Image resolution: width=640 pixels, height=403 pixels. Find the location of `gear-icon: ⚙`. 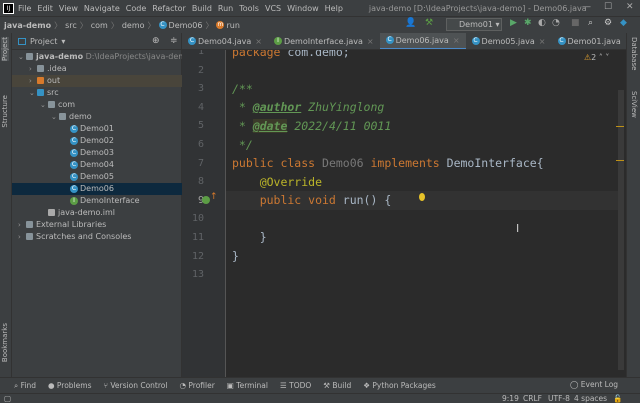

gear-icon: ⚙ is located at coordinates (608, 23).